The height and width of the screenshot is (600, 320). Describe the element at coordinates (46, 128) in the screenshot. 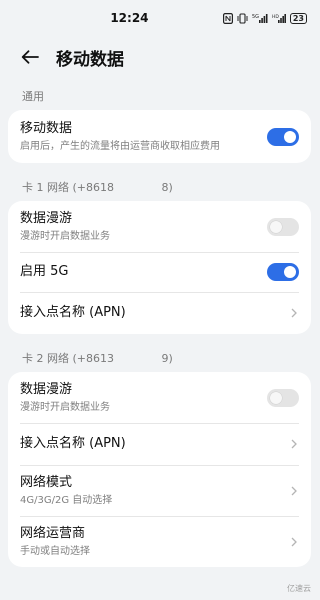

I see `mobile-data-title: 移动数据` at that location.